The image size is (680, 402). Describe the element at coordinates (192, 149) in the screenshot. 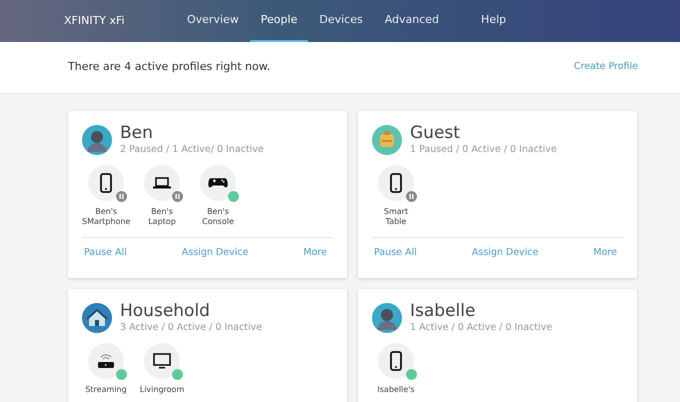

I see `profile-status: 2 Paused / 1 Active/ 0 Inactive` at that location.